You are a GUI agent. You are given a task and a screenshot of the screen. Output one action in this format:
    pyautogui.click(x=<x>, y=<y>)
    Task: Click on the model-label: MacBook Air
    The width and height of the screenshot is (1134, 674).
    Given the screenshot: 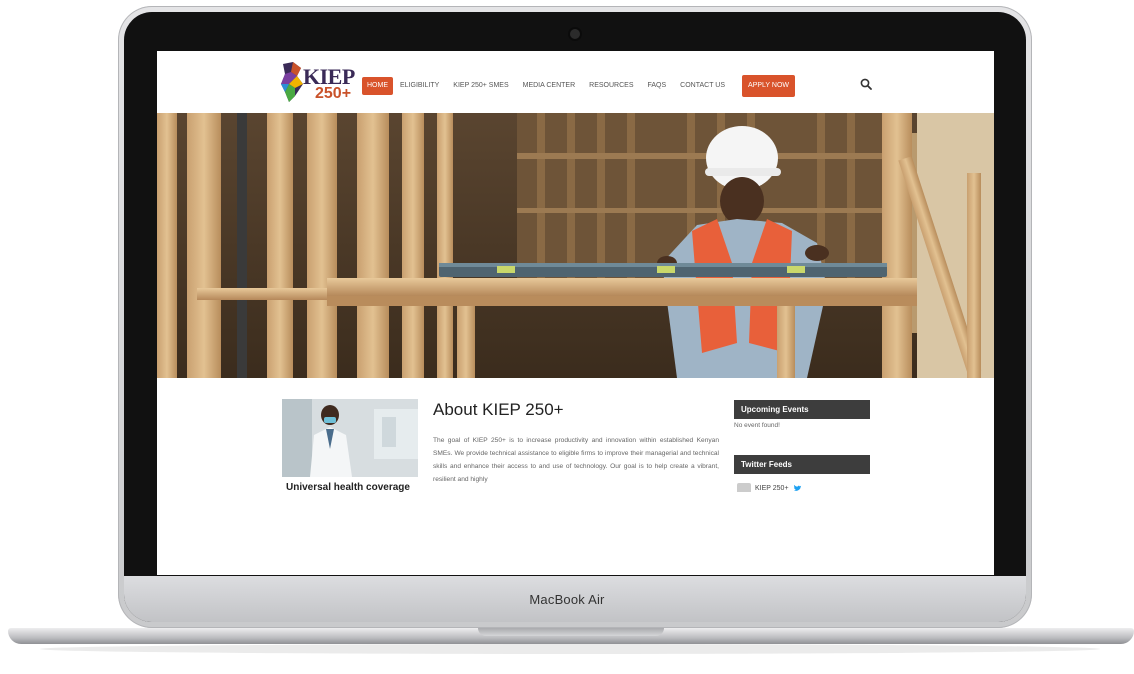 What is the action you would take?
    pyautogui.click(x=567, y=599)
    